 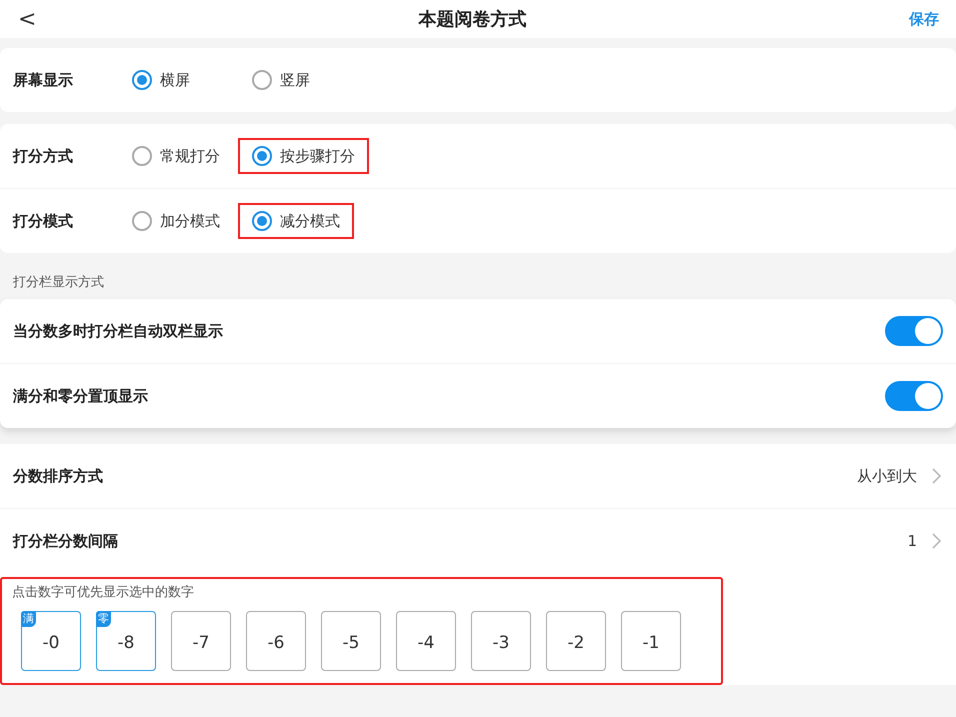 What do you see at coordinates (118, 331) in the screenshot?
I see `setting-label: 当分数多时打分栏自动双栏显示` at bounding box center [118, 331].